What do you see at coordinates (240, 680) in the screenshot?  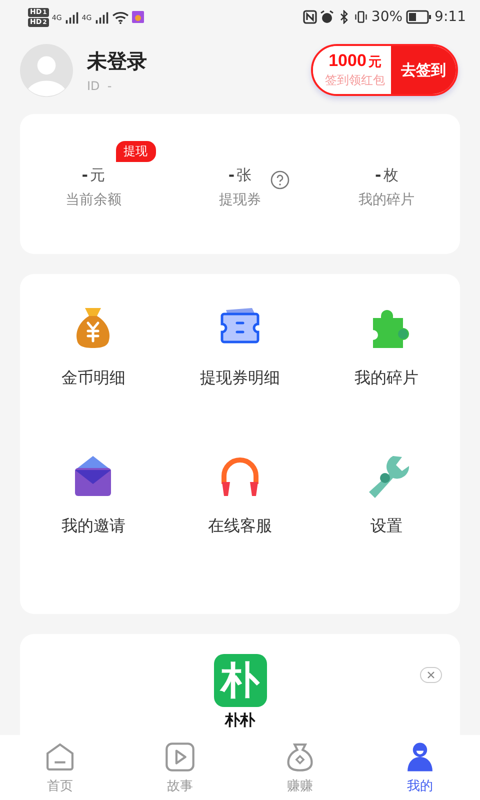 I see `app-logo: 朴` at bounding box center [240, 680].